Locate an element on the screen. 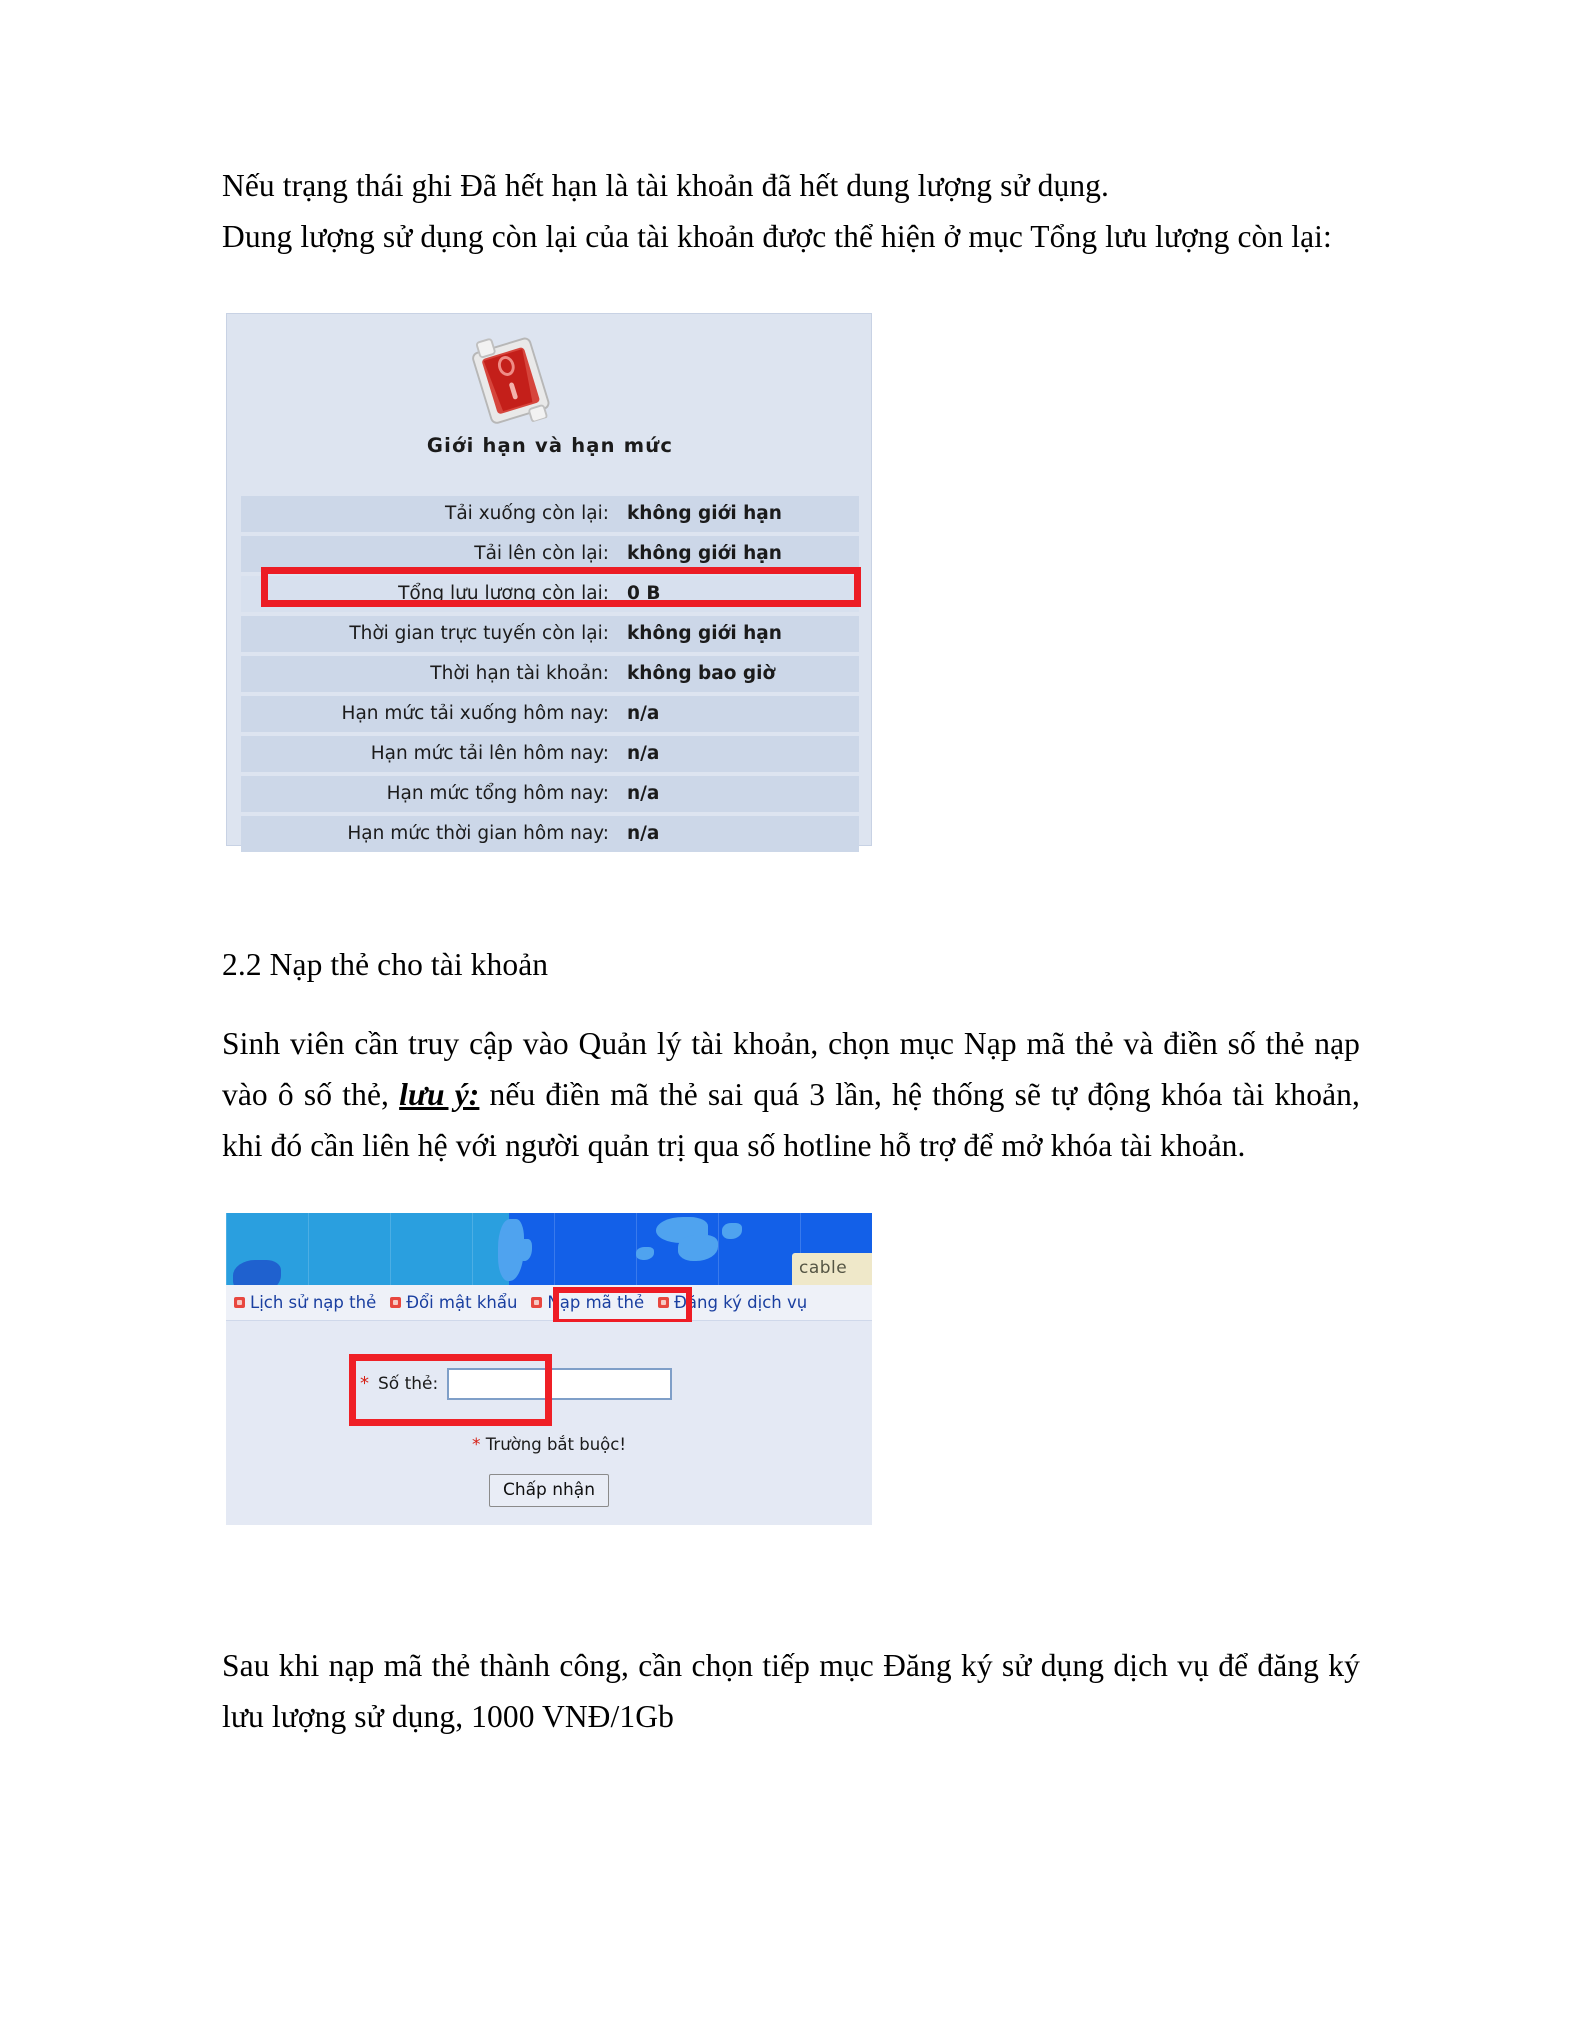  table-row: Hạn mức tổng hôm nay: n/a is located at coordinates (550, 794).